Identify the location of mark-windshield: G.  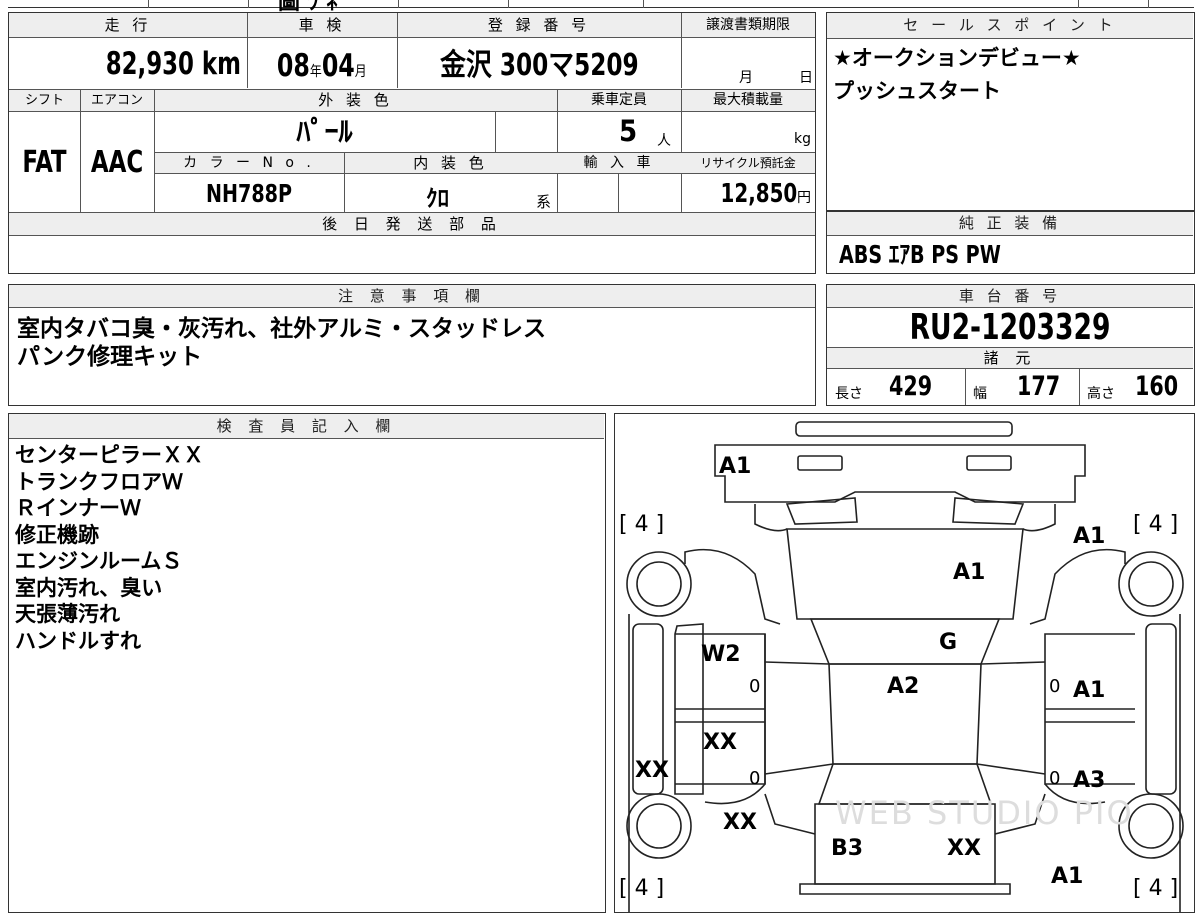
(948, 642).